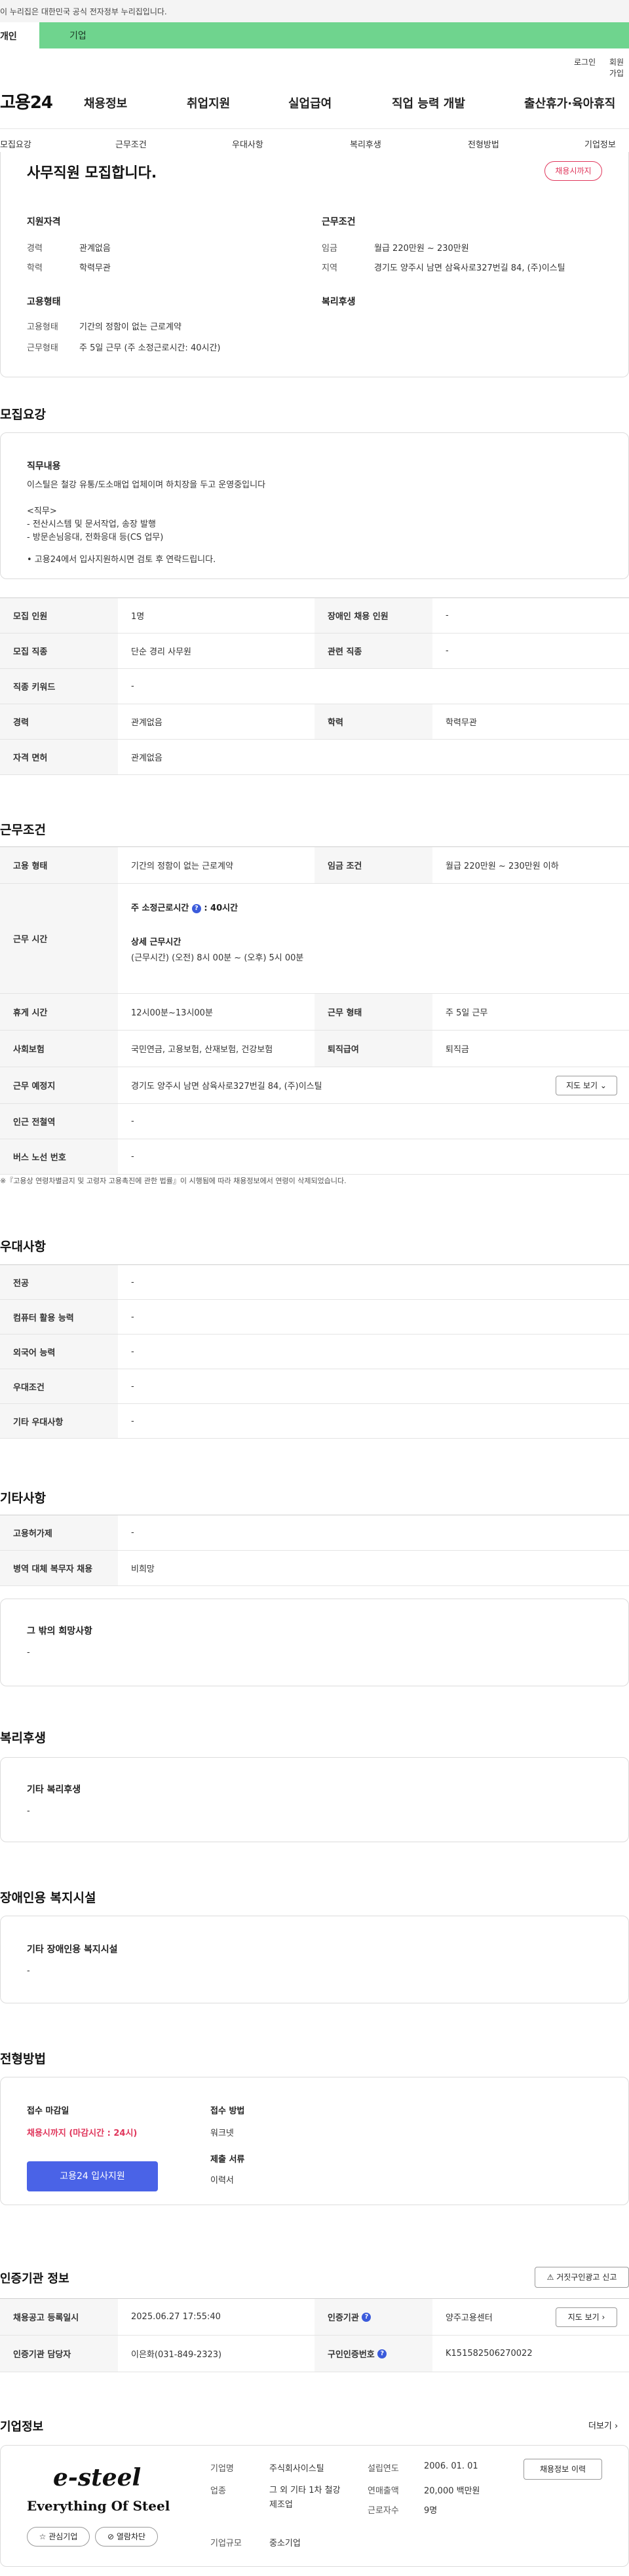 This screenshot has width=629, height=2576. Describe the element at coordinates (59, 1386) in the screenshot. I see `th-pref-cond: 우대조건` at that location.